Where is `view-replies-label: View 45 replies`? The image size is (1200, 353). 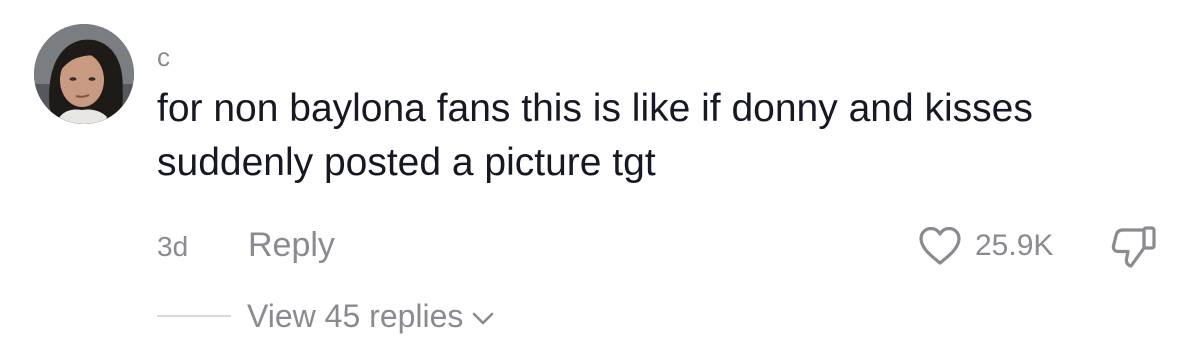 view-replies-label: View 45 replies is located at coordinates (355, 316).